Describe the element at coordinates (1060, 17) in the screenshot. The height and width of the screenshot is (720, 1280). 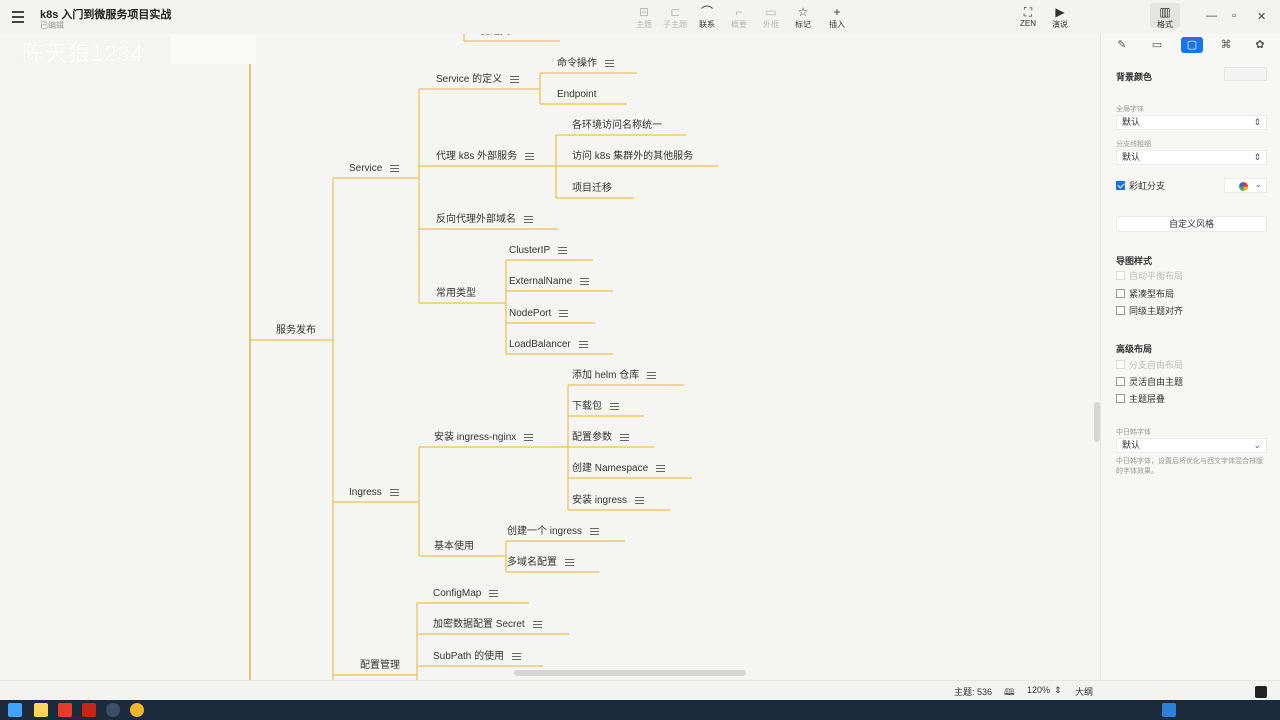
I see `present-button: ▶ 演说` at that location.